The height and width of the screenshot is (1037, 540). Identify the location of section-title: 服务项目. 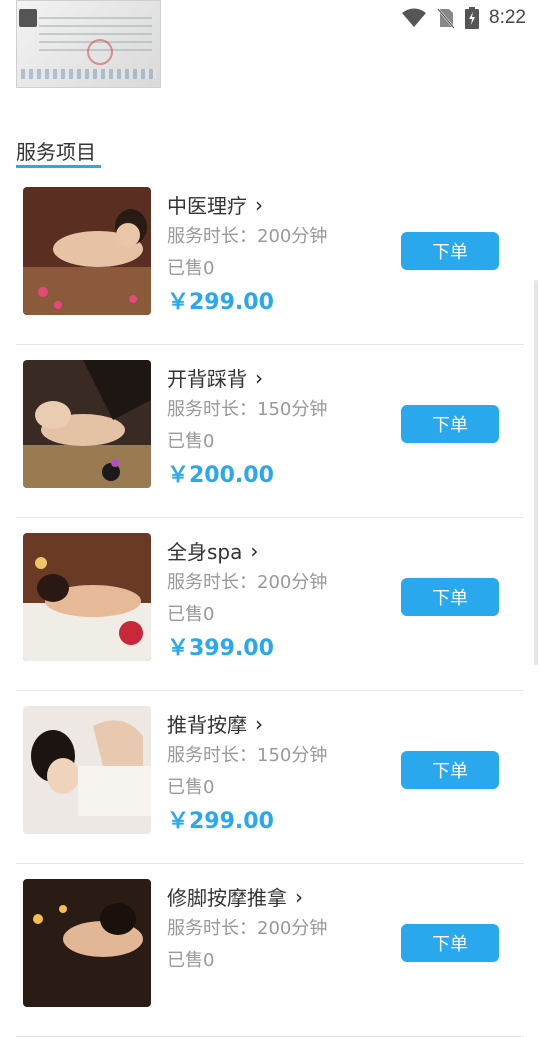
(56, 152).